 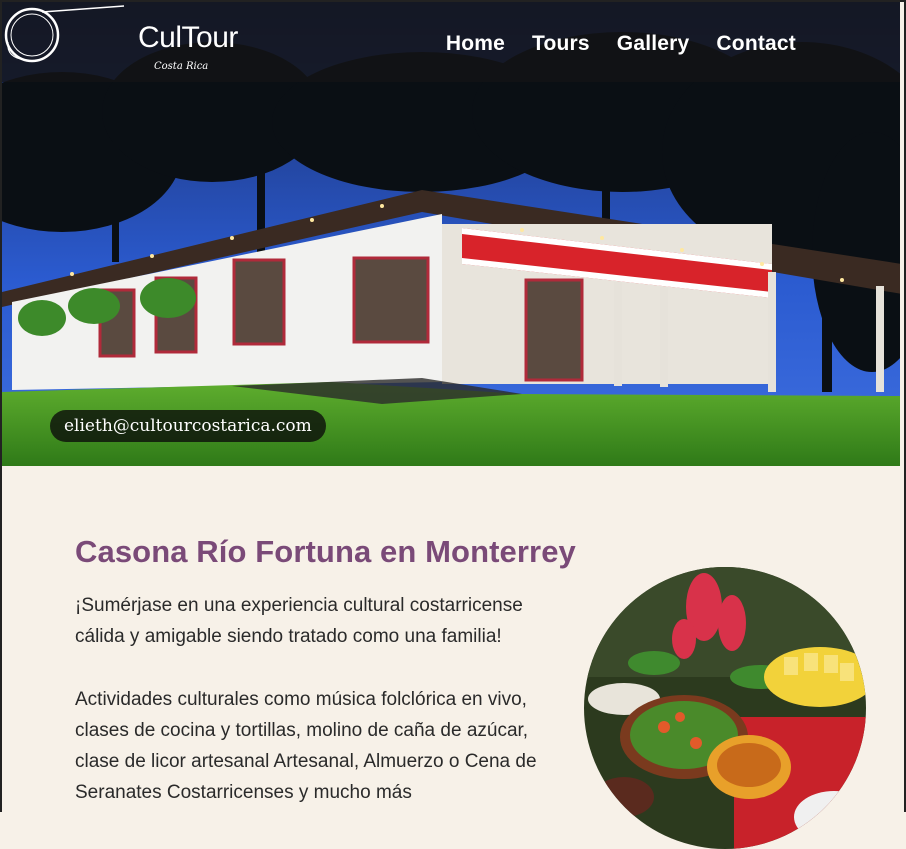 I want to click on nav-tours: Tours, so click(x=561, y=44).